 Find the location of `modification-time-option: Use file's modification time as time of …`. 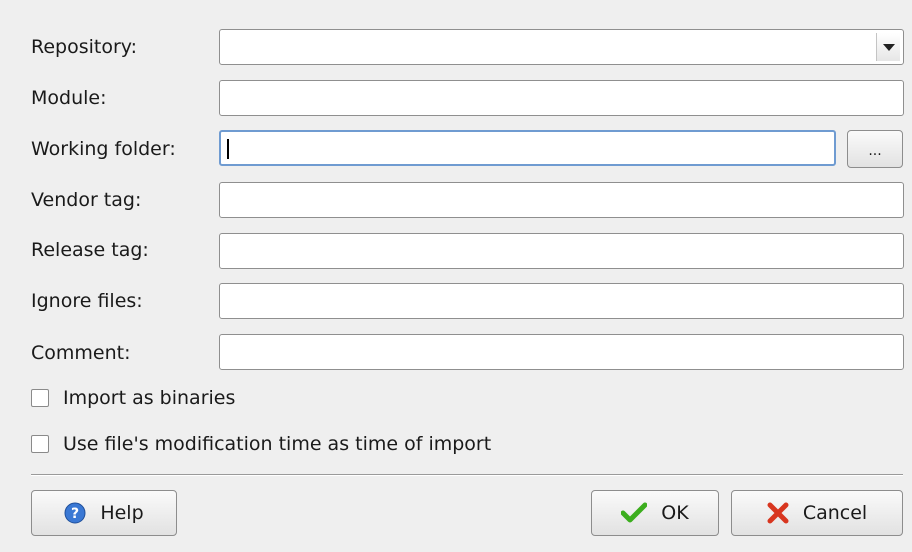

modification-time-option: Use file's modification time as time of … is located at coordinates (261, 444).